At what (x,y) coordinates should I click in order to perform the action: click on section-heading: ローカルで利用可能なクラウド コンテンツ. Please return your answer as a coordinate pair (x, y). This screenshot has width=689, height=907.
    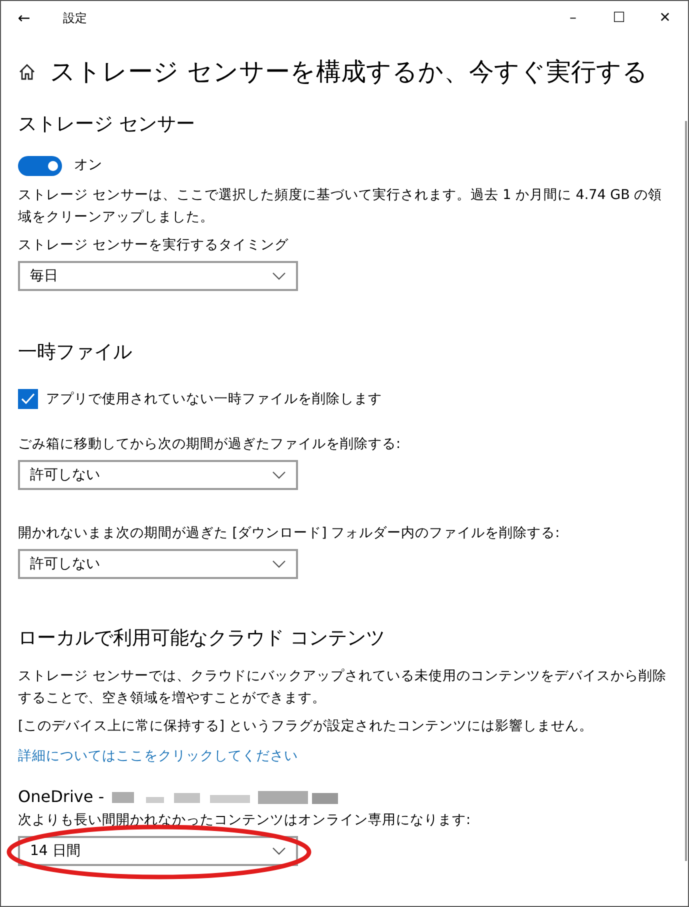
    Looking at the image, I should click on (202, 639).